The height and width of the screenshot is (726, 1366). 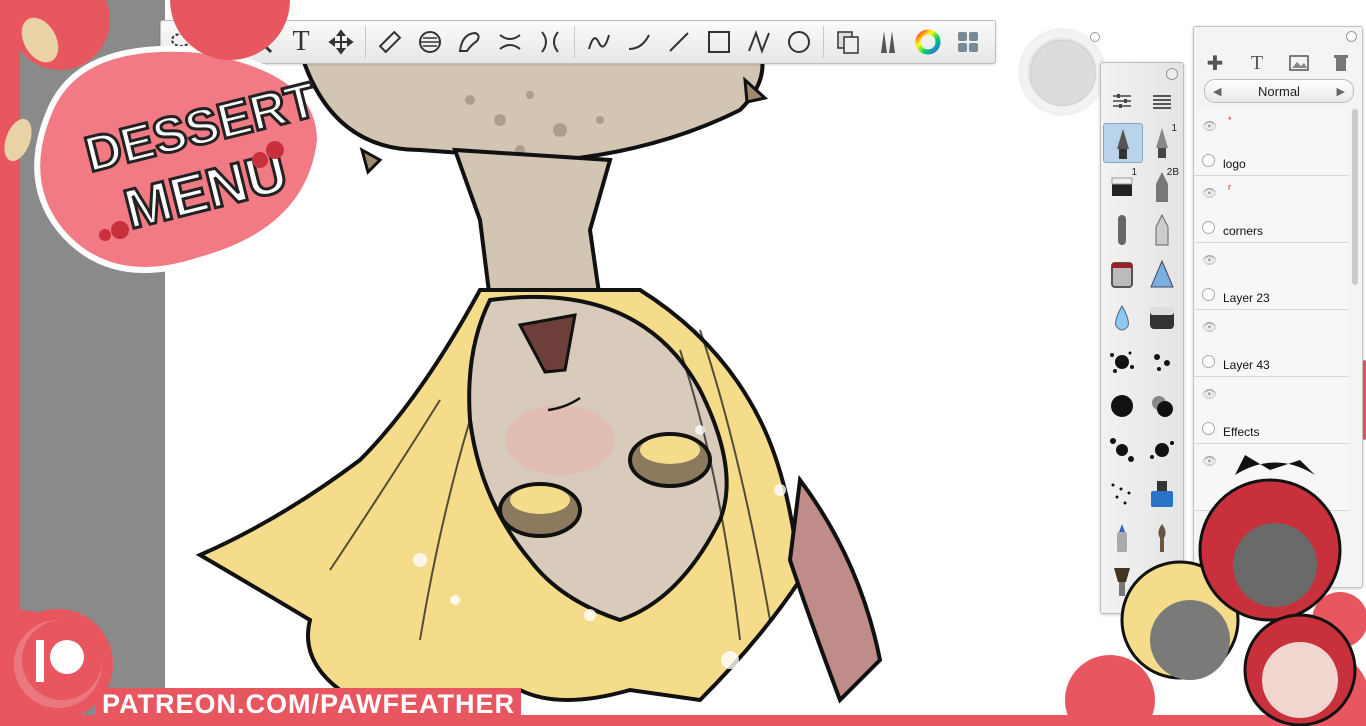 What do you see at coordinates (968, 42) in the screenshot?
I see `layer-grid-icon` at bounding box center [968, 42].